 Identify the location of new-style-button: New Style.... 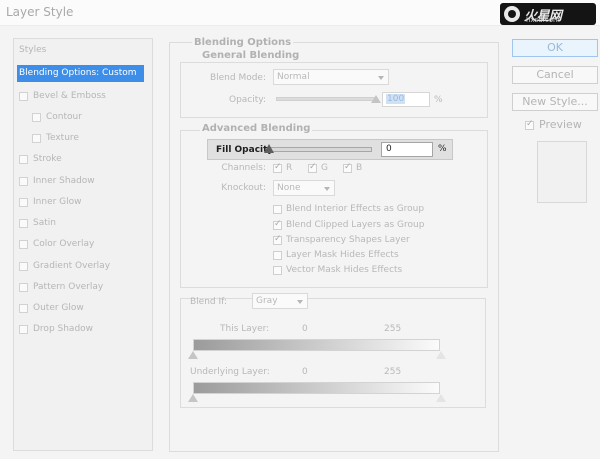
(555, 102).